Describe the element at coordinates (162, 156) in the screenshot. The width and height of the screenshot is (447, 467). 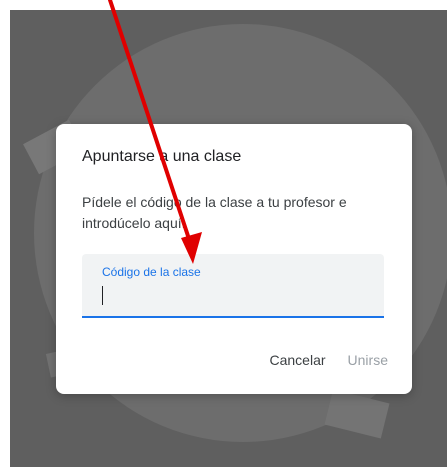
I see `dialog-title: Apuntarse a una clase` at that location.